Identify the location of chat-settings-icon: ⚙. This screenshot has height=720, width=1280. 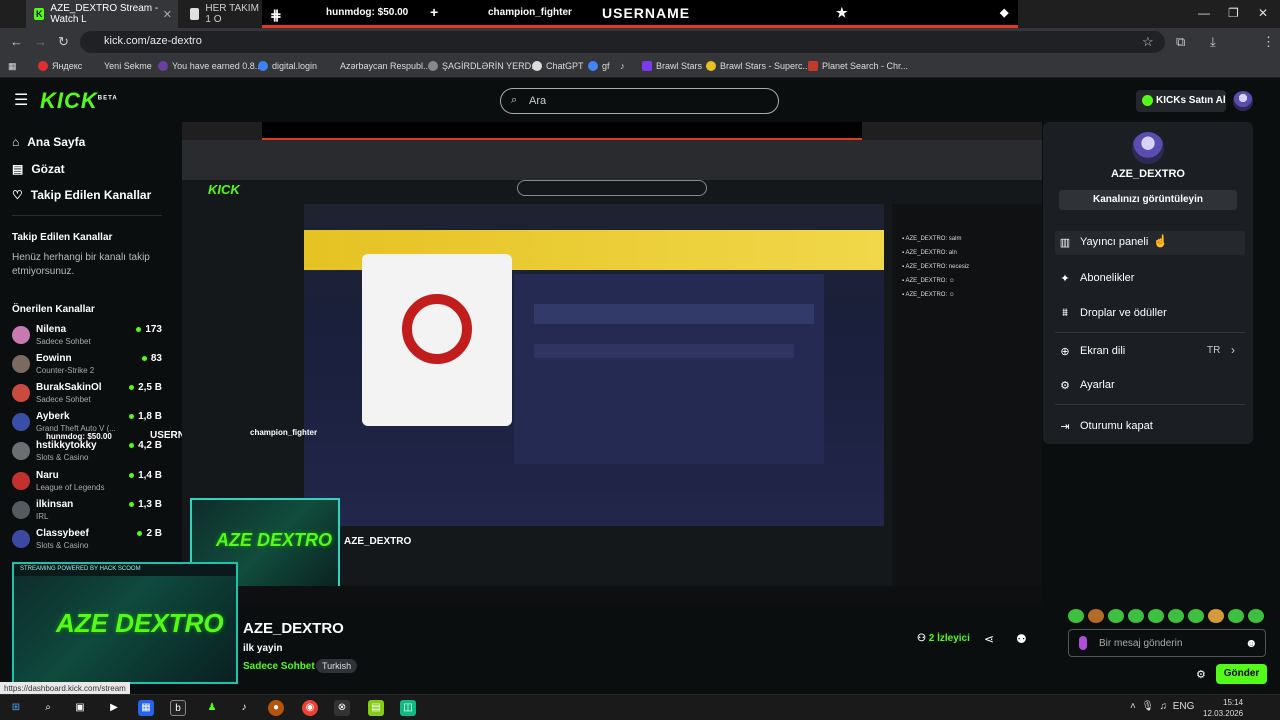
(1201, 674).